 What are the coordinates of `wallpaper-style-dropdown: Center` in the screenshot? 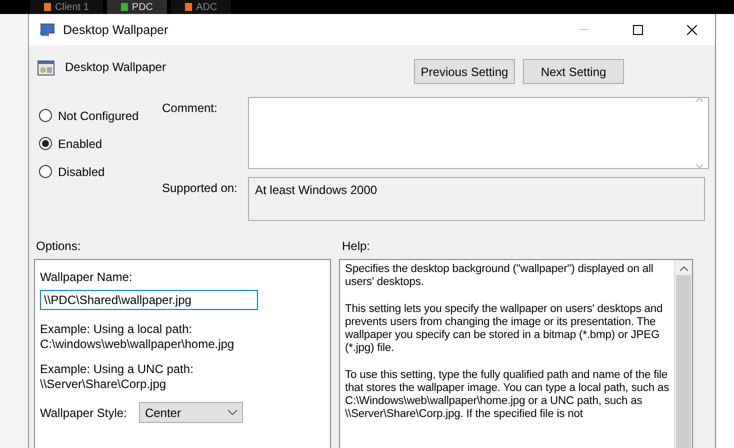 It's located at (190, 412).